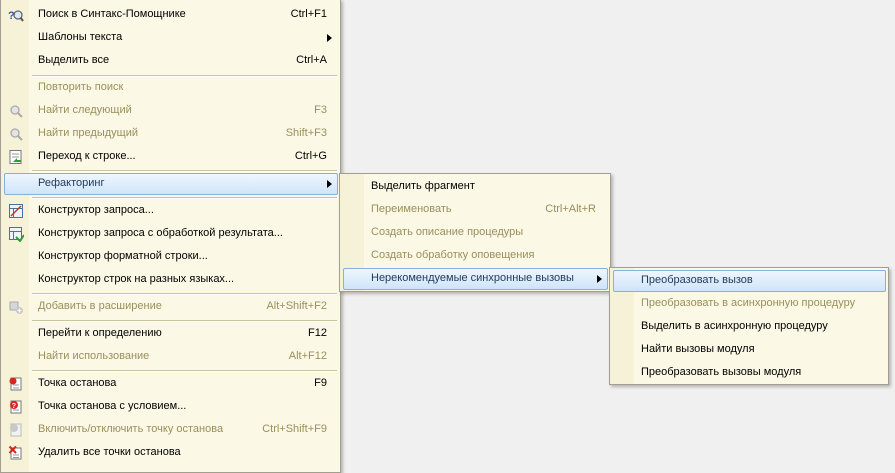  What do you see at coordinates (475, 279) in the screenshot?
I see `menu-item-deprecated-sync-calls: Нерекомендуемые синхронные вызовы` at bounding box center [475, 279].